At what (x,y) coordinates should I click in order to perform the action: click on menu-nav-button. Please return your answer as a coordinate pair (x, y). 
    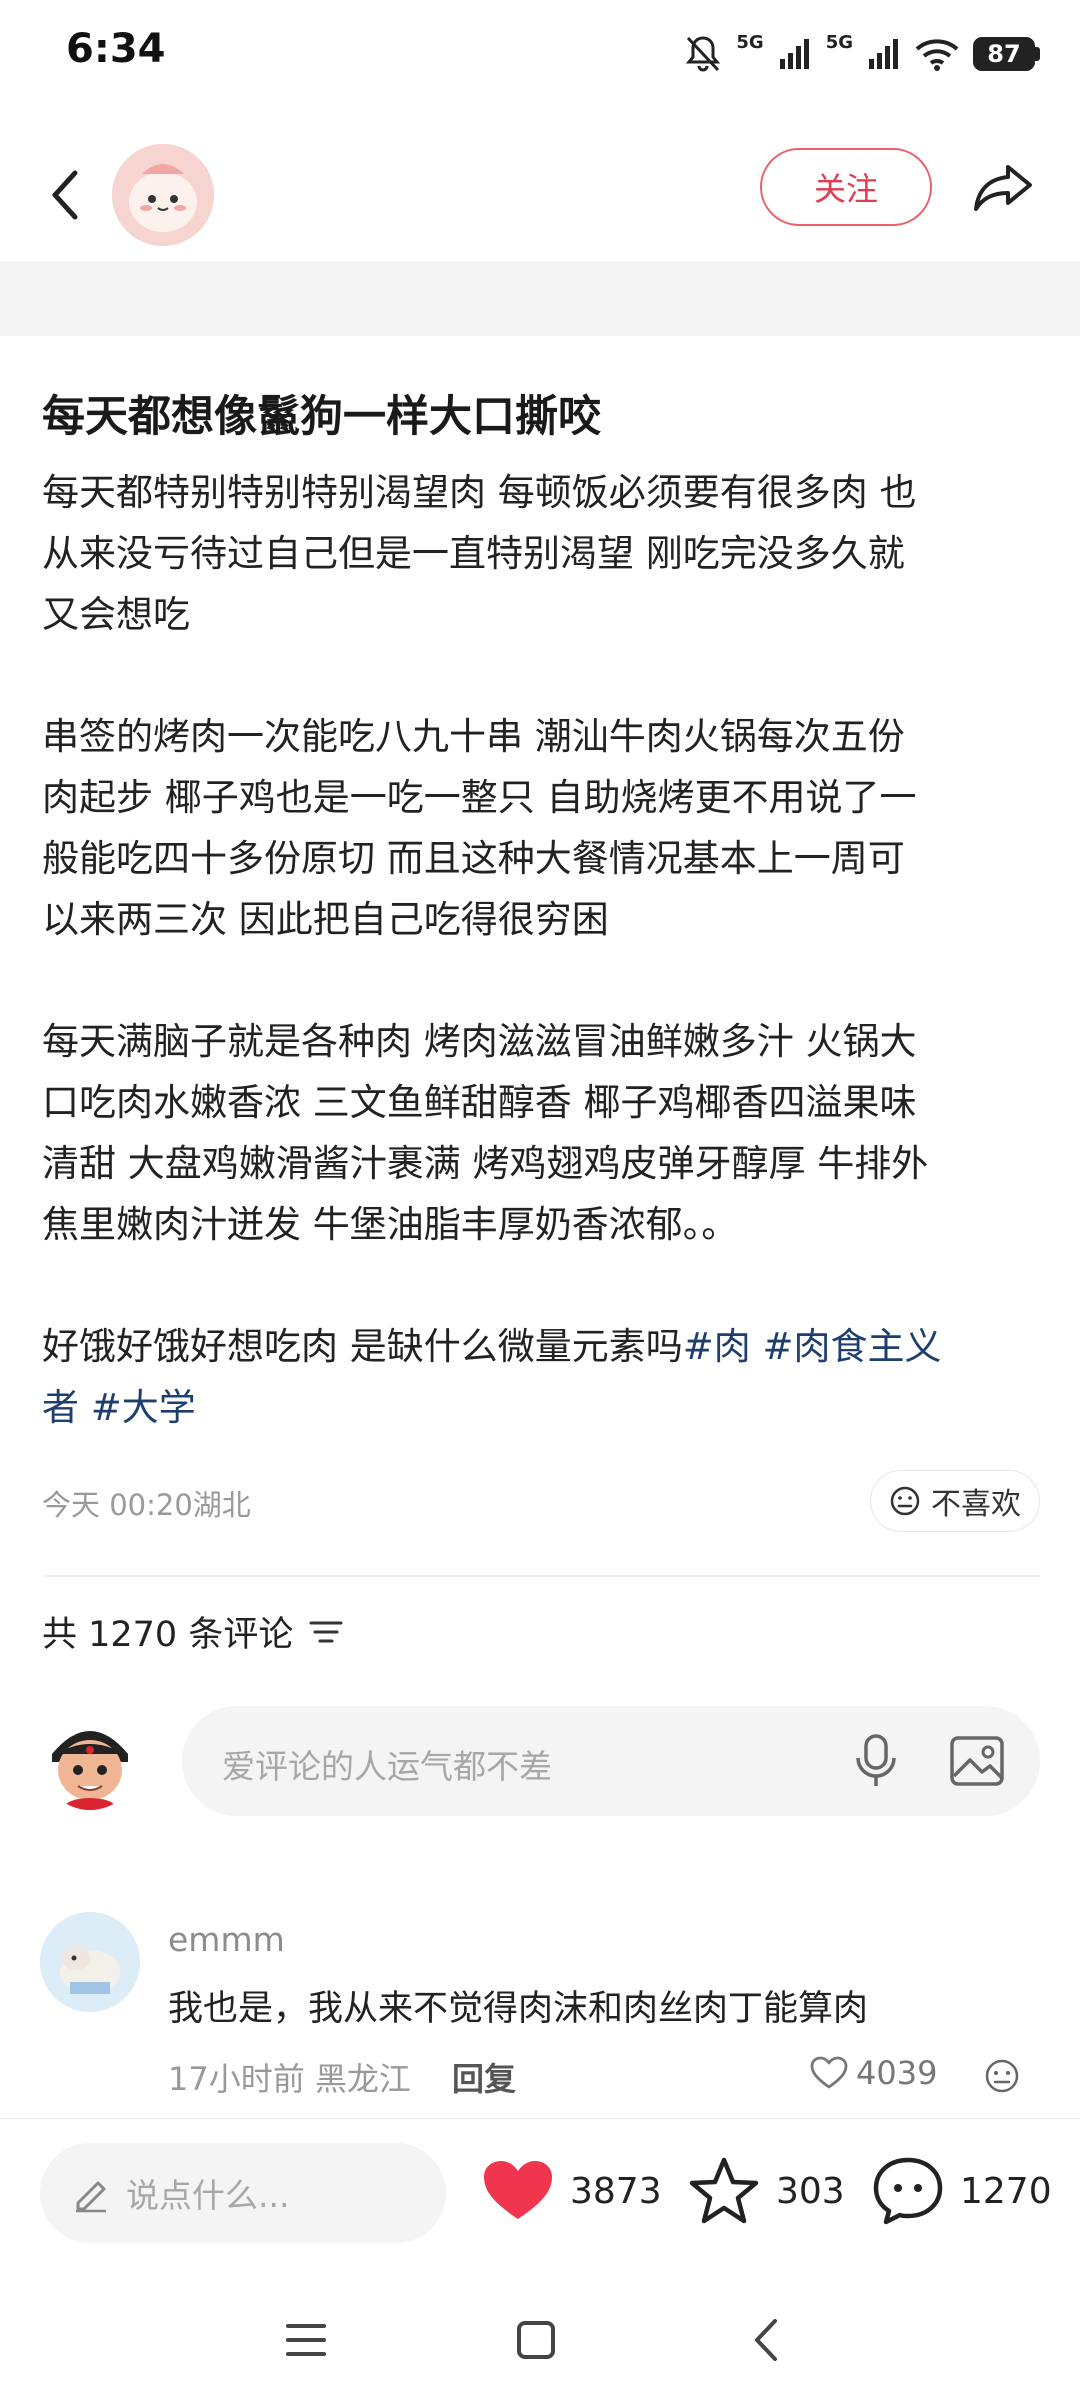
    Looking at the image, I should click on (306, 2340).